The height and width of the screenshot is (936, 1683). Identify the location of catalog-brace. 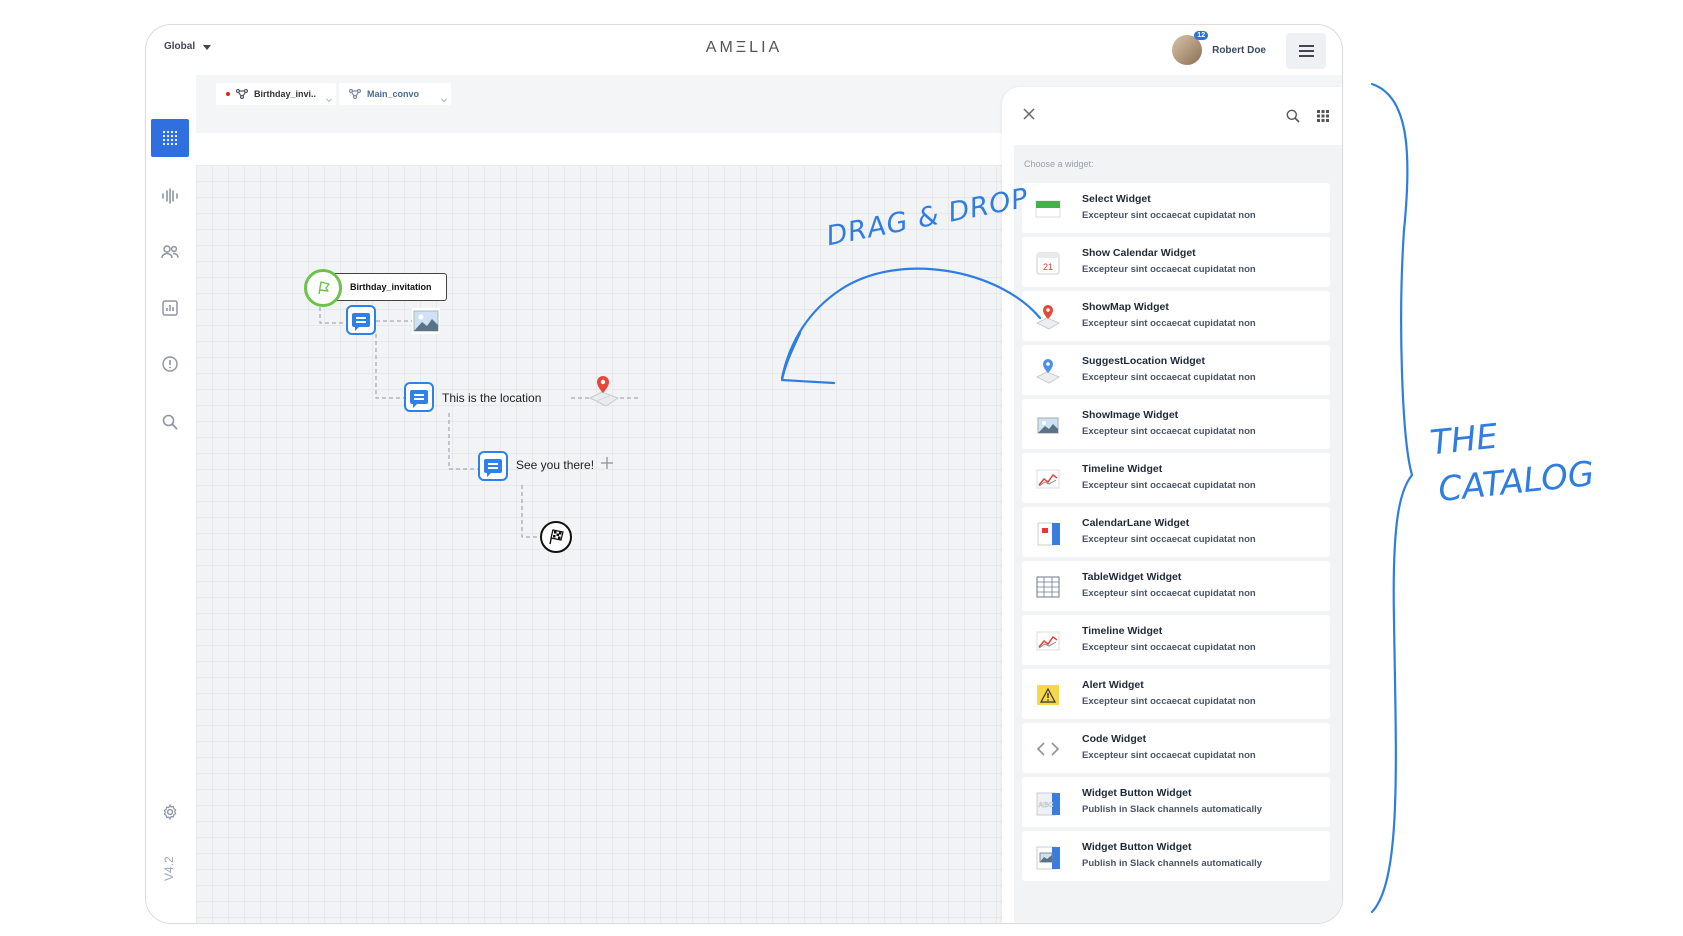
(1392, 498).